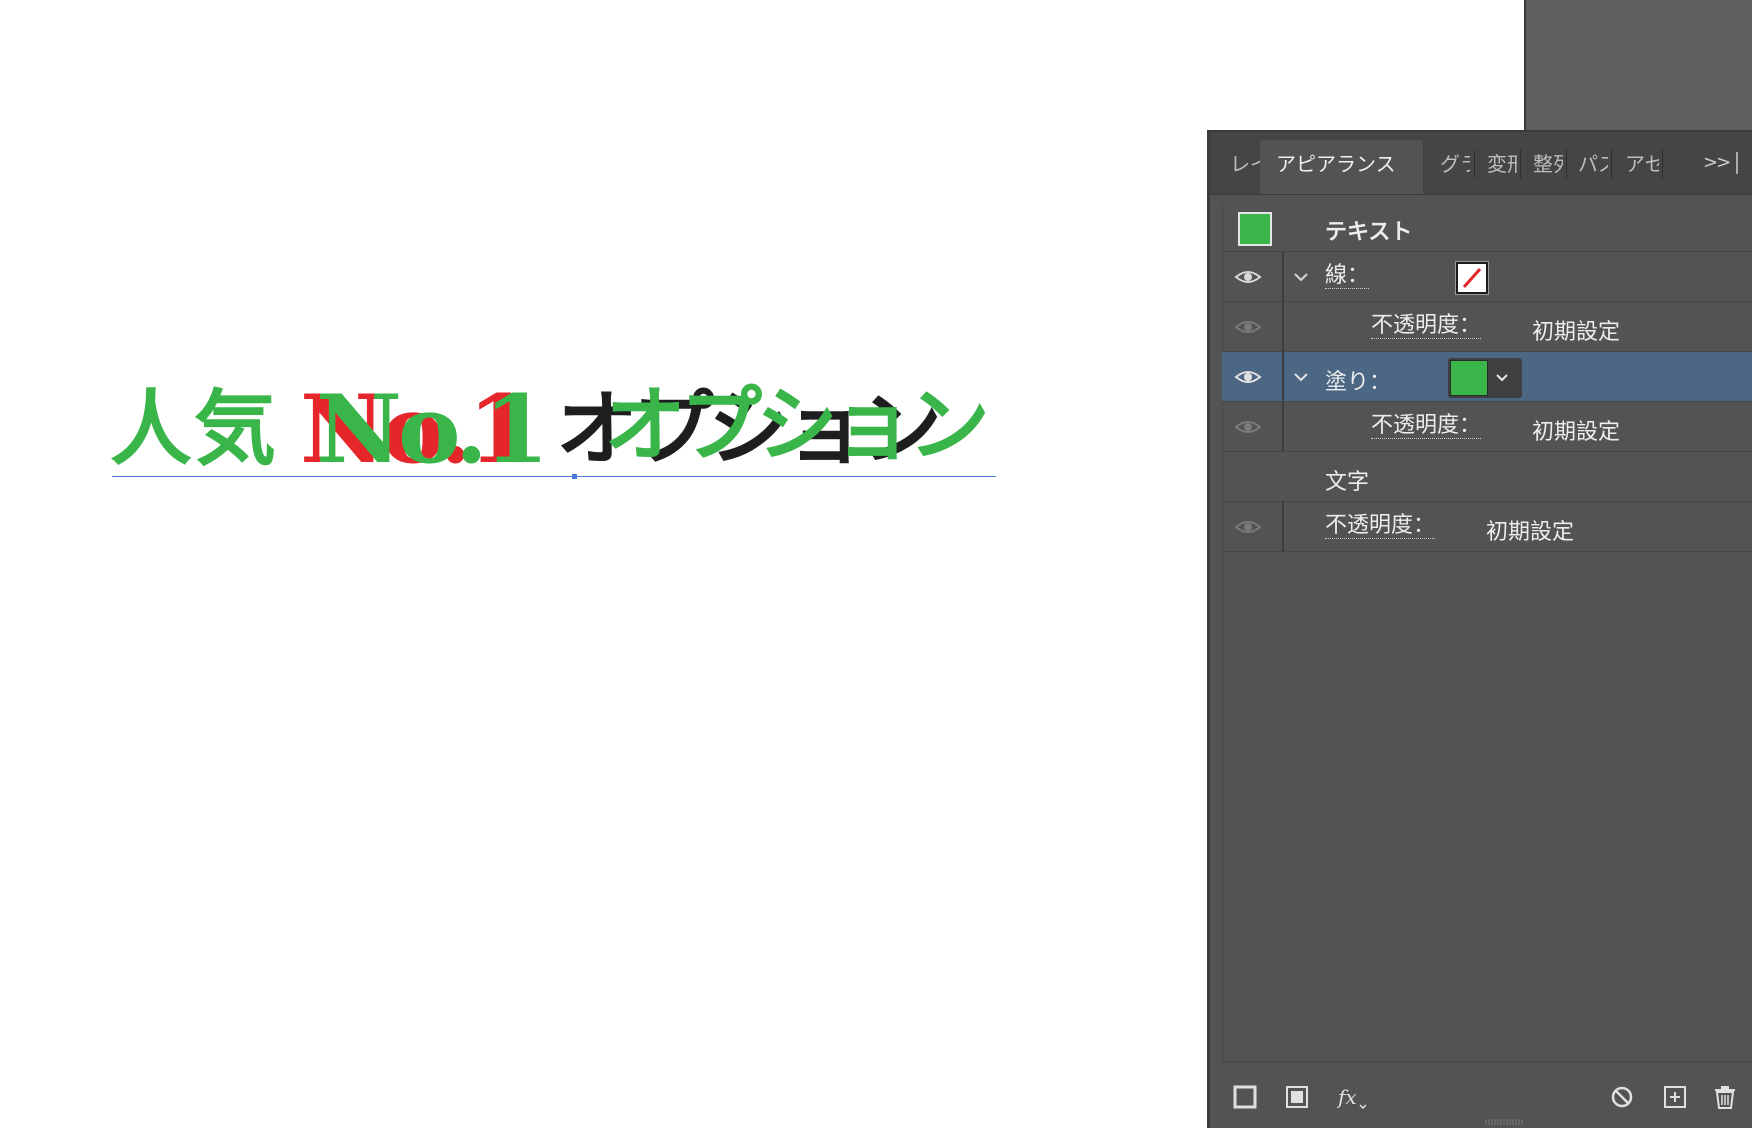 The image size is (1752, 1128). What do you see at coordinates (1346, 1097) in the screenshot?
I see `svg-text: fx` at bounding box center [1346, 1097].